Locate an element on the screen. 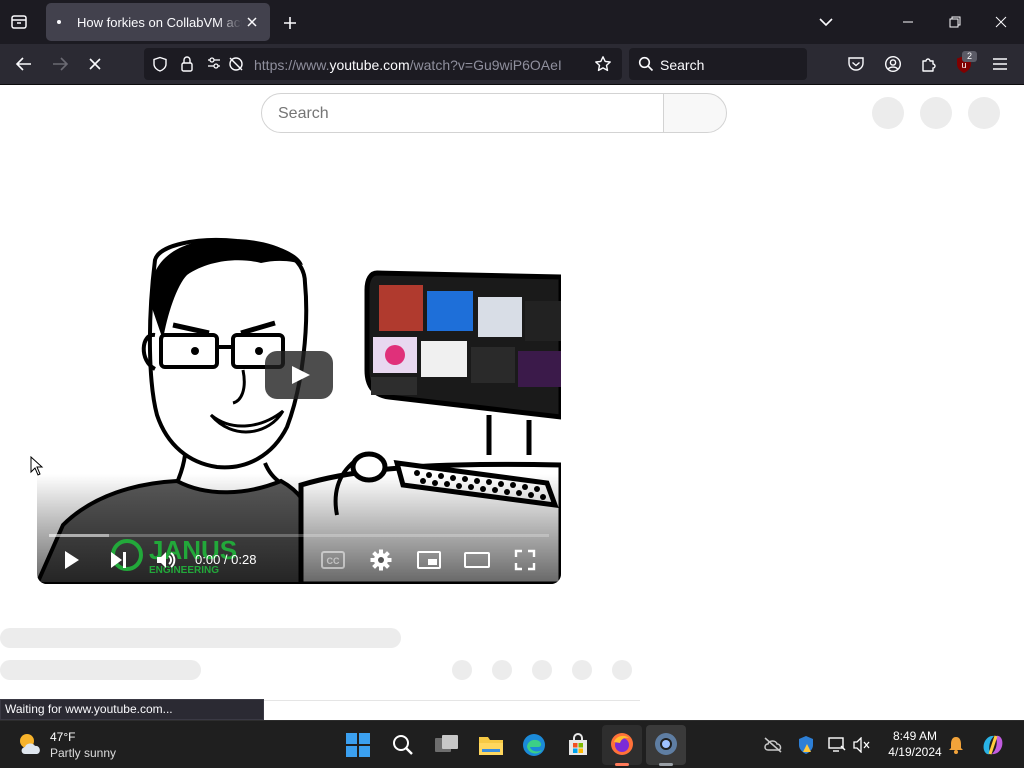 The width and height of the screenshot is (1024, 768). menu-icon is located at coordinates (1000, 64).